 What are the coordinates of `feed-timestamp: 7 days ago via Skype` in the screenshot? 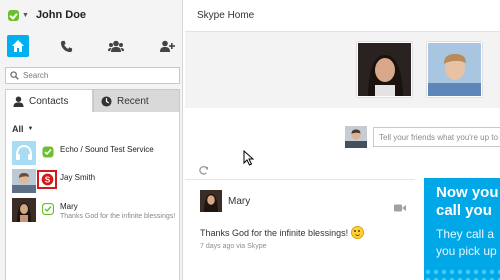 It's located at (233, 246).